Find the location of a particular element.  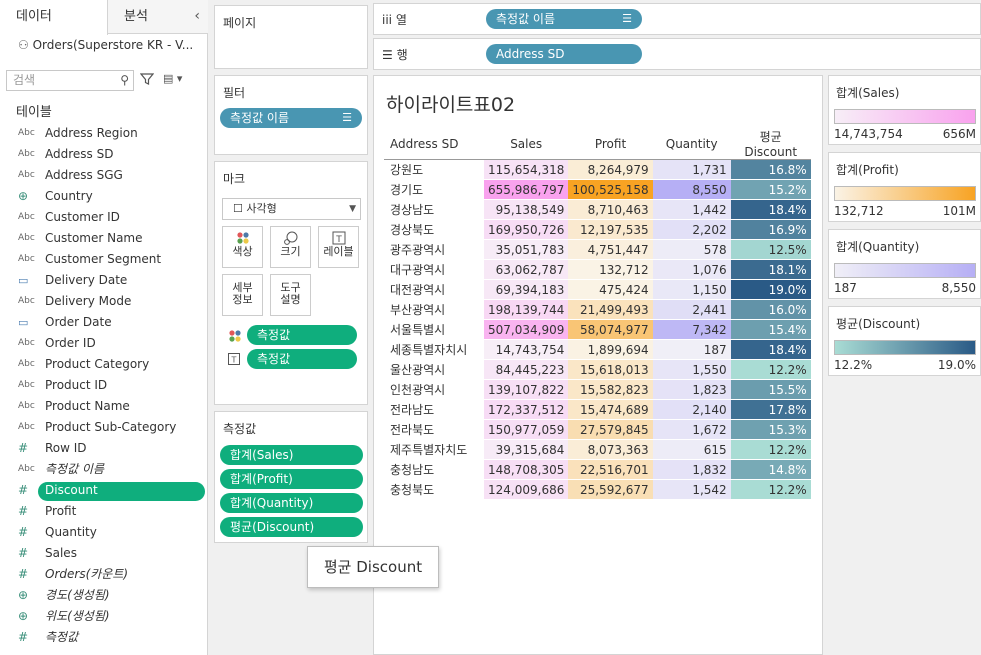

table-row: 인천광역시 139,107,822 15,582,823 1,823 15.5% is located at coordinates (597, 389).